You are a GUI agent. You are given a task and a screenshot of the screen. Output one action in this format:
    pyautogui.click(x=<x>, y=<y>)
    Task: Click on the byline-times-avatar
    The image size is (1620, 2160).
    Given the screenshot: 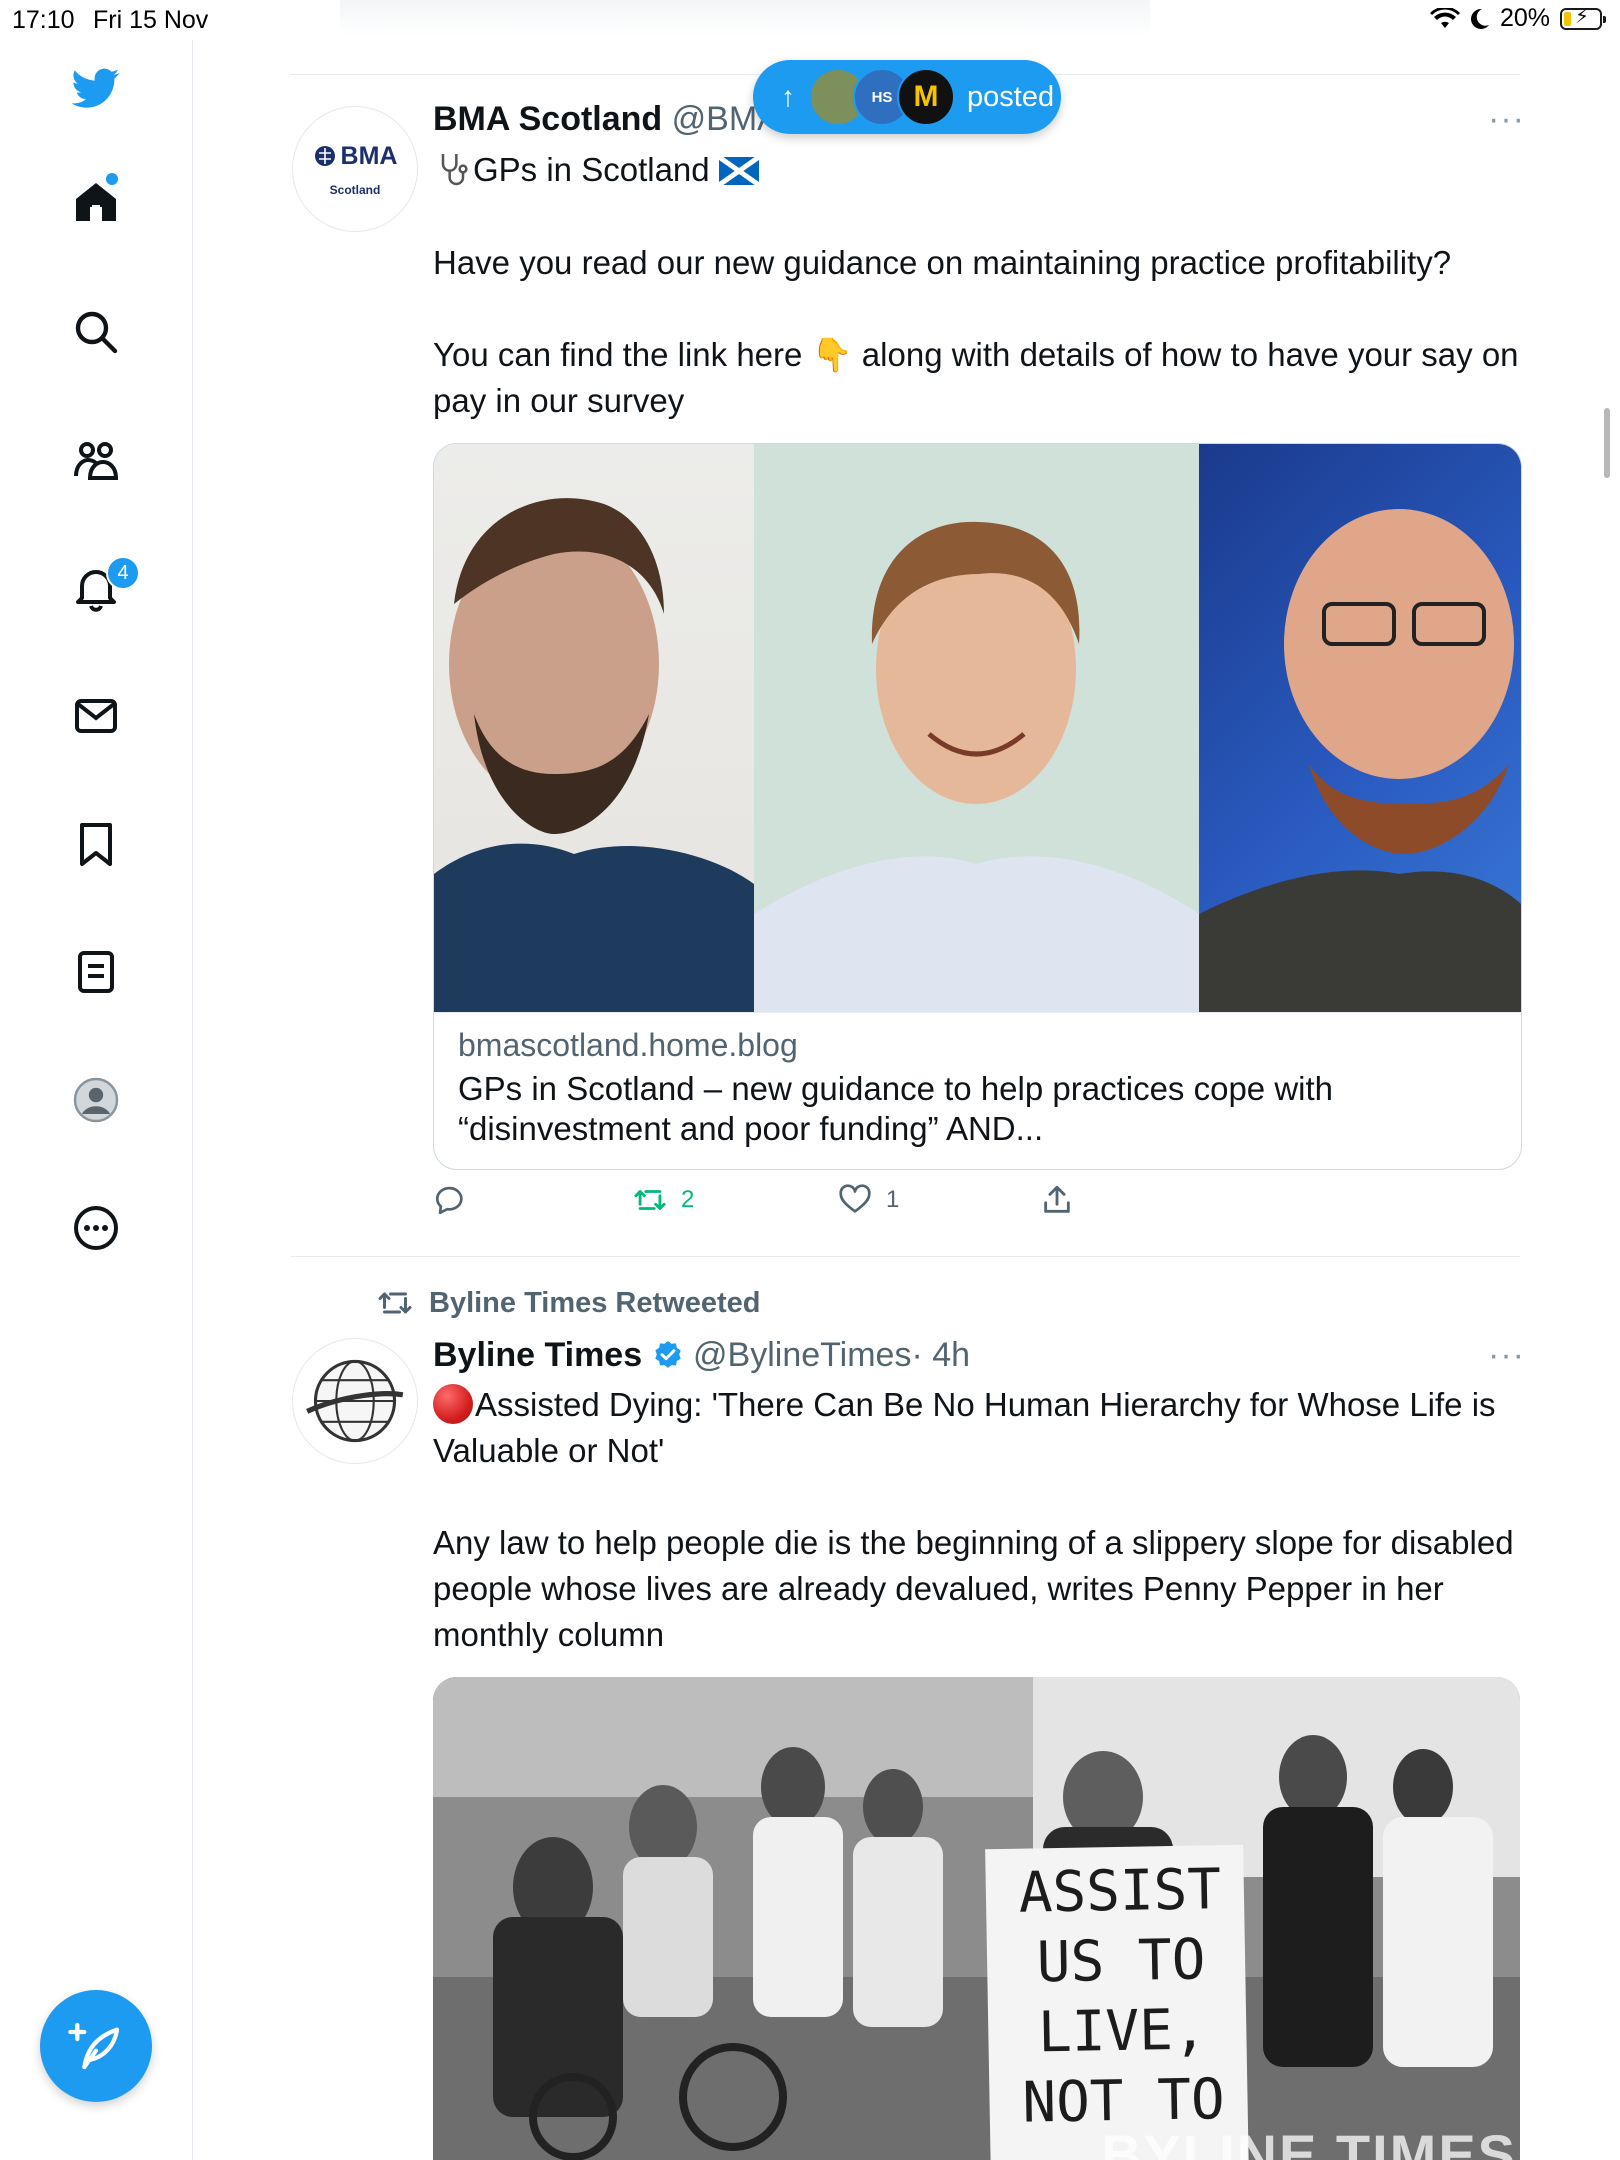 What is the action you would take?
    pyautogui.click(x=355, y=1401)
    